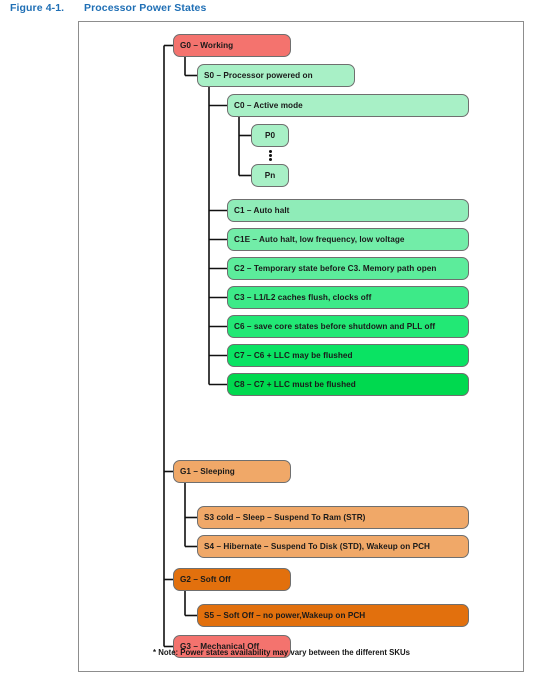 The image size is (550, 682). Describe the element at coordinates (37, 8) in the screenshot. I see `figure-number: Figure 4-1.` at that location.